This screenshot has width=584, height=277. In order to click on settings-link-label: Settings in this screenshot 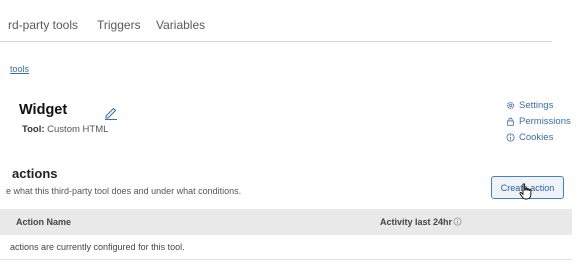, I will do `click(536, 105)`.